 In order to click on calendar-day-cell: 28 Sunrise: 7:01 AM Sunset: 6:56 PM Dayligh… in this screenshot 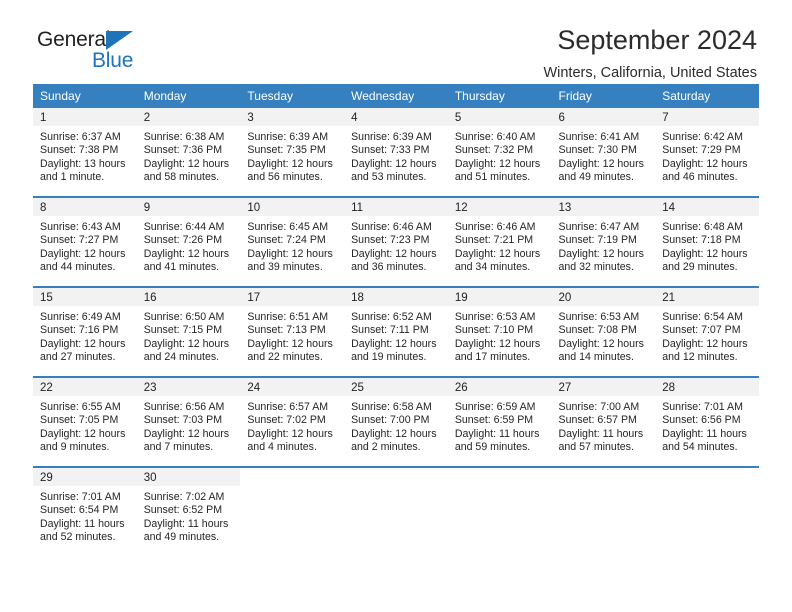, I will do `click(707, 421)`.